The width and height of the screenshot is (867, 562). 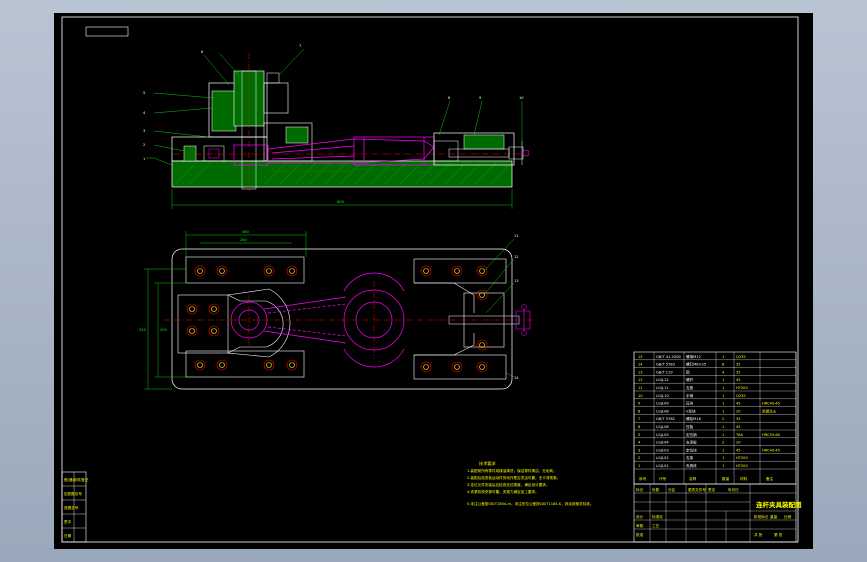 What do you see at coordinates (662, 396) in the screenshot?
I see `bom-cell: LGJJ-10` at bounding box center [662, 396].